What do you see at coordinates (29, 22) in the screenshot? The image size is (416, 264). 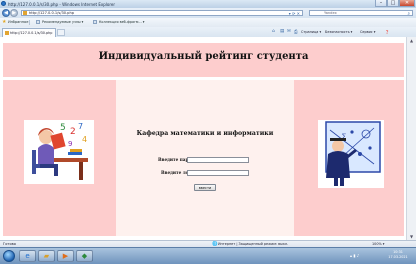 I see `separator` at bounding box center [29, 22].